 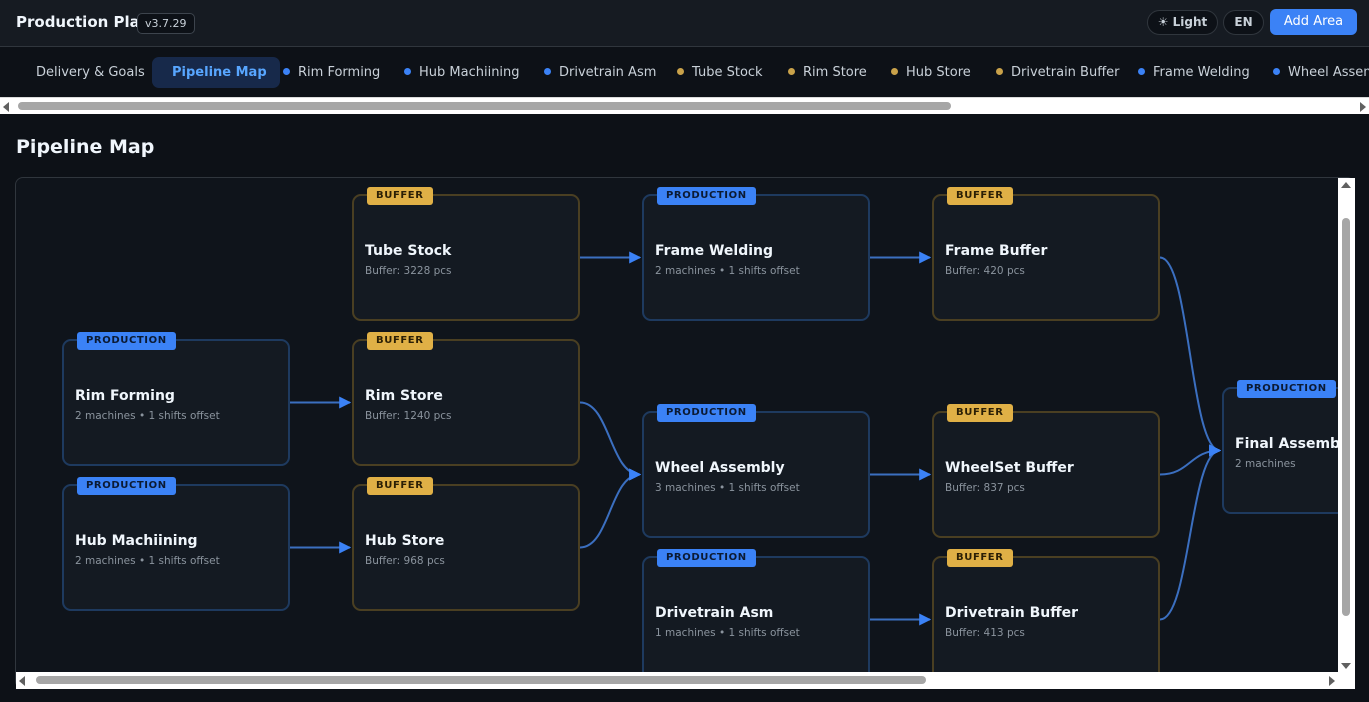 I want to click on tab-label: Wheel Assembly, so click(x=1328, y=72).